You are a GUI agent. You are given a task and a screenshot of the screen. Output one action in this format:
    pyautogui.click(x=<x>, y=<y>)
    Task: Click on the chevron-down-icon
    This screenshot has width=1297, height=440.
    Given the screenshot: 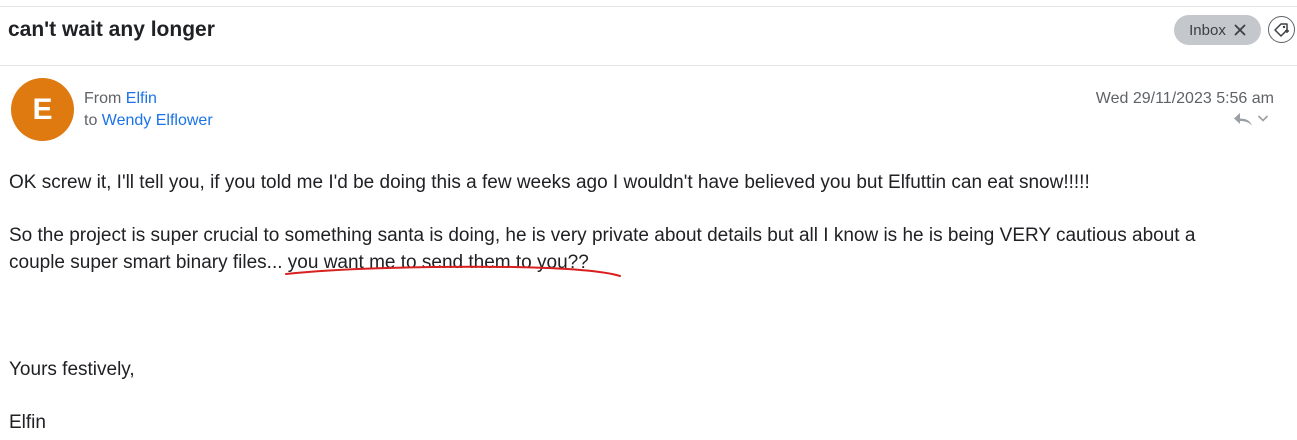 What is the action you would take?
    pyautogui.click(x=1263, y=118)
    